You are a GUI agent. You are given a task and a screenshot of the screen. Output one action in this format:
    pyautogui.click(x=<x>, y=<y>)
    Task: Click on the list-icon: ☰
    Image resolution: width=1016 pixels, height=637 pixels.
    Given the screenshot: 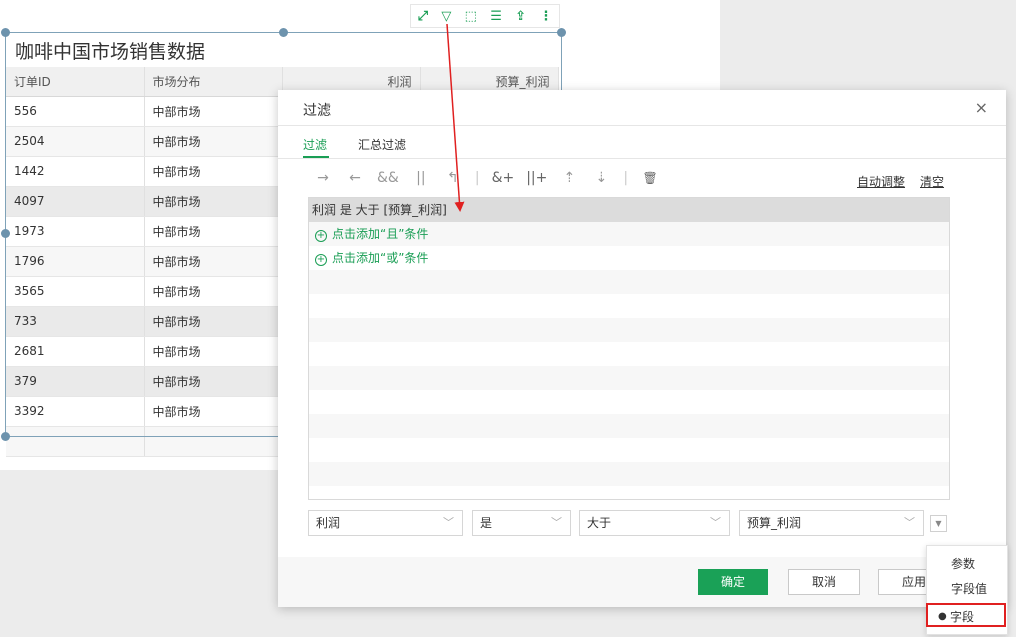 What is the action you would take?
    pyautogui.click(x=496, y=16)
    